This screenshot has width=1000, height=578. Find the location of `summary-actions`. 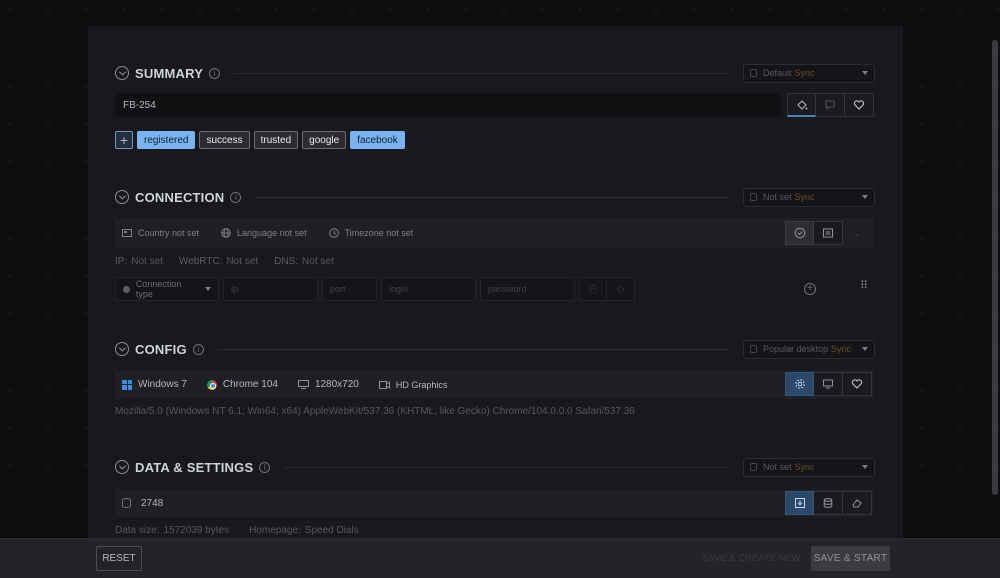

summary-actions is located at coordinates (830, 105).